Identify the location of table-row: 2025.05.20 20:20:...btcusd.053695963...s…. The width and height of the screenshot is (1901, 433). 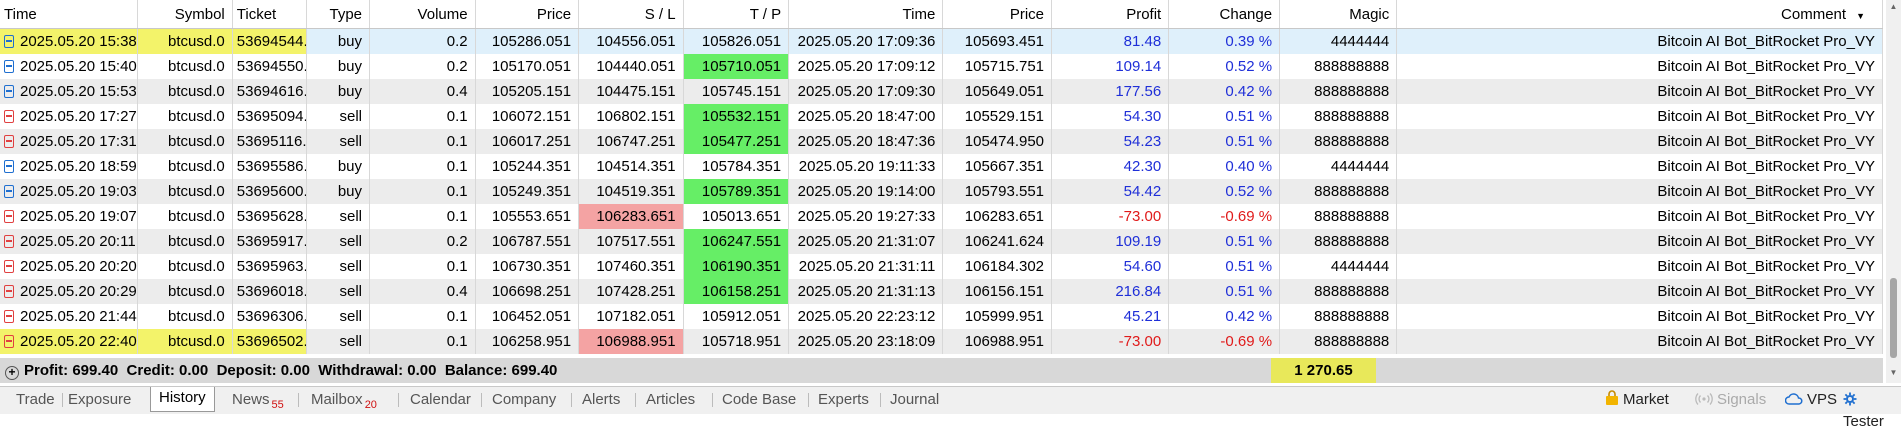
(941, 266).